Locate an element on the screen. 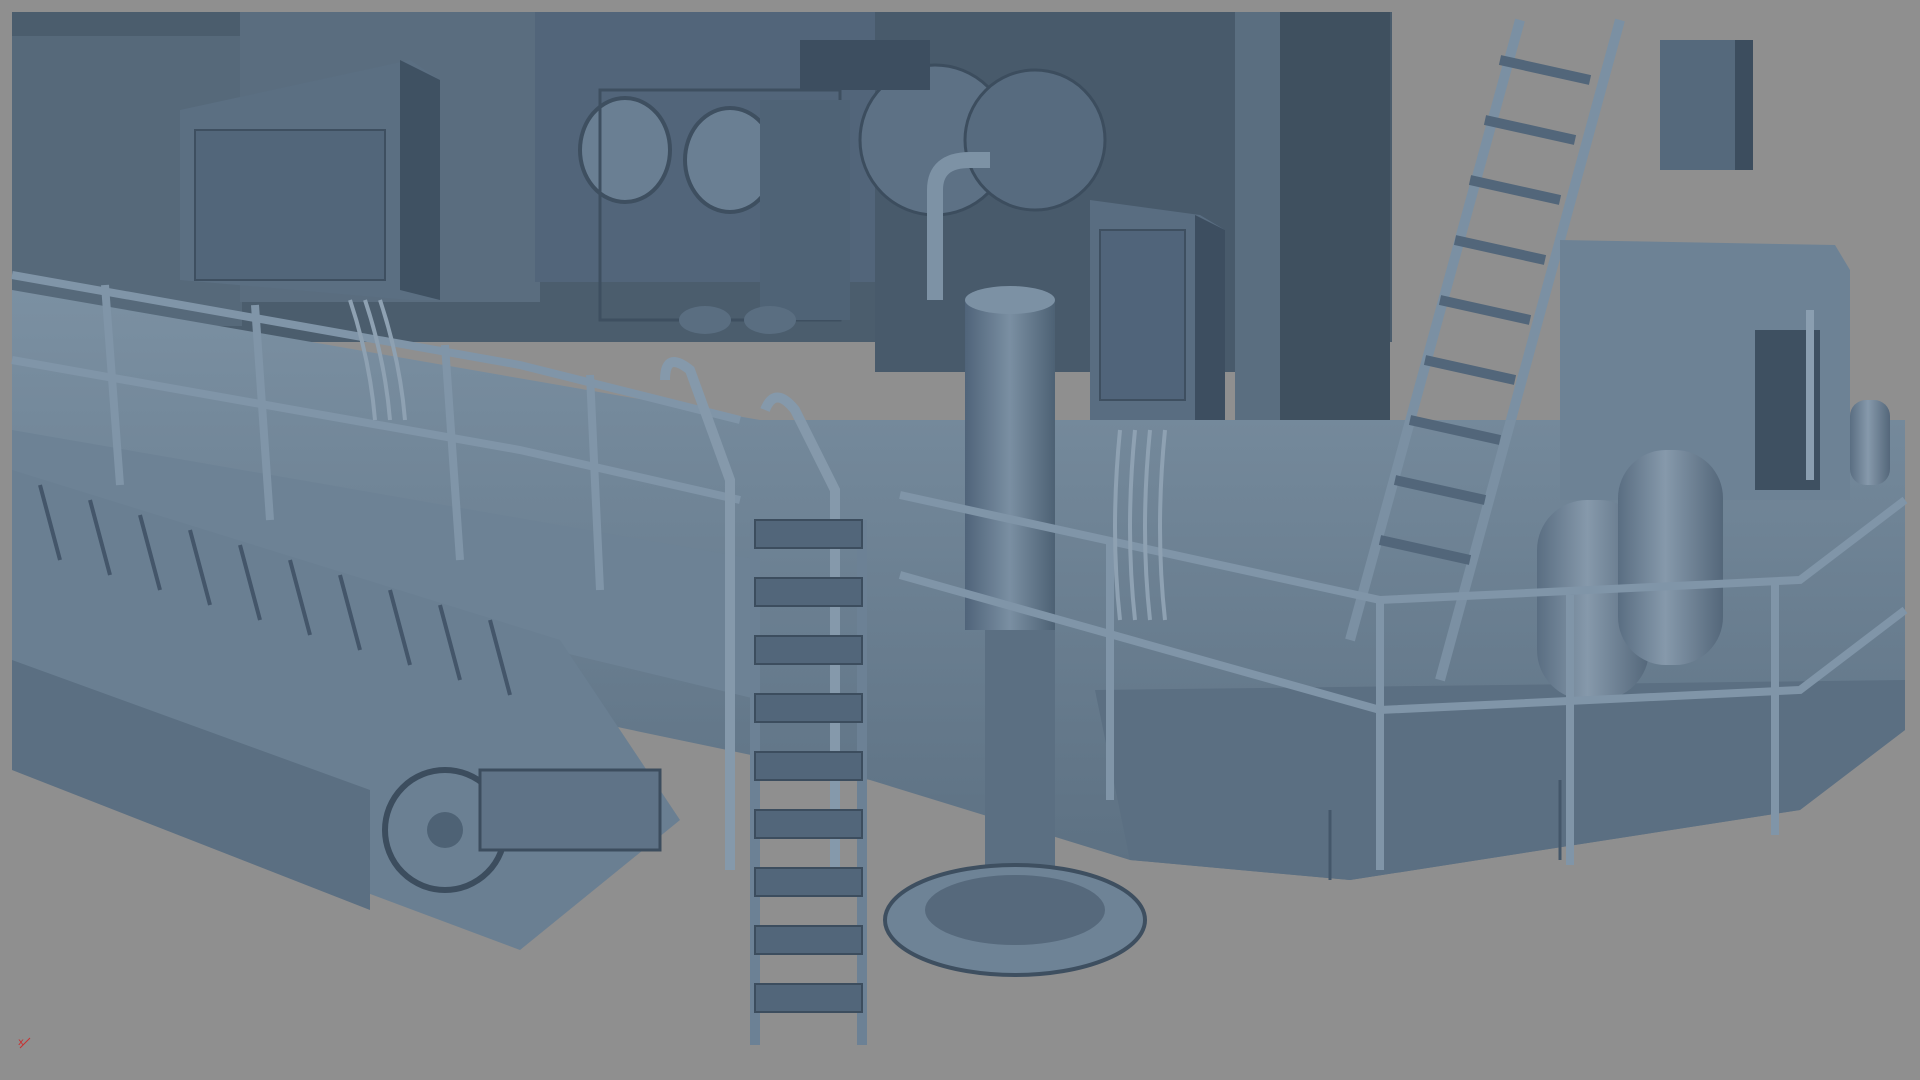 This screenshot has width=1920, height=1080. control-cabinet-far-right is located at coordinates (1706, 105).